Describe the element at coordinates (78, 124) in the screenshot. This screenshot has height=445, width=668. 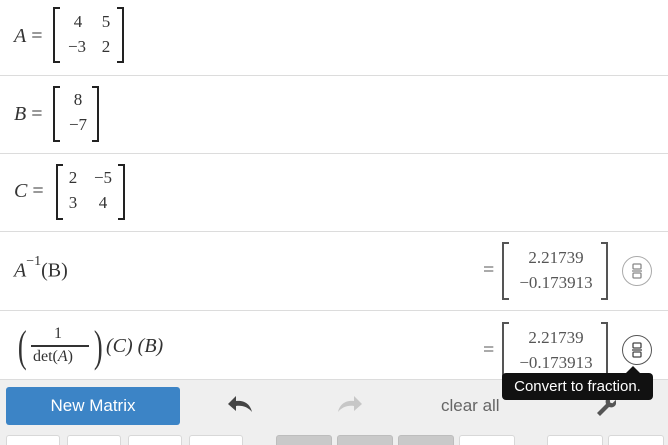
I see `matrix-b-cell: −7` at that location.